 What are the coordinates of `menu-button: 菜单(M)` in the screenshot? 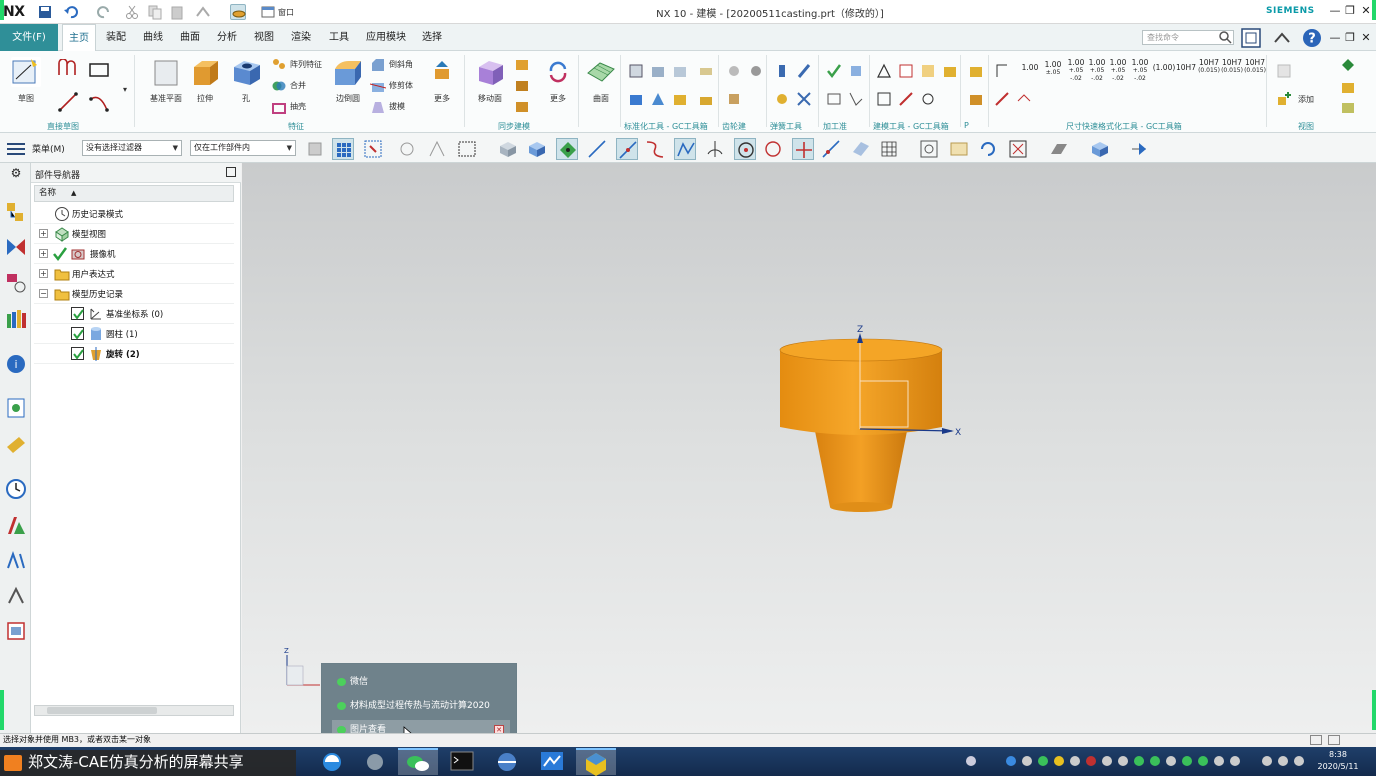 It's located at (48, 148).